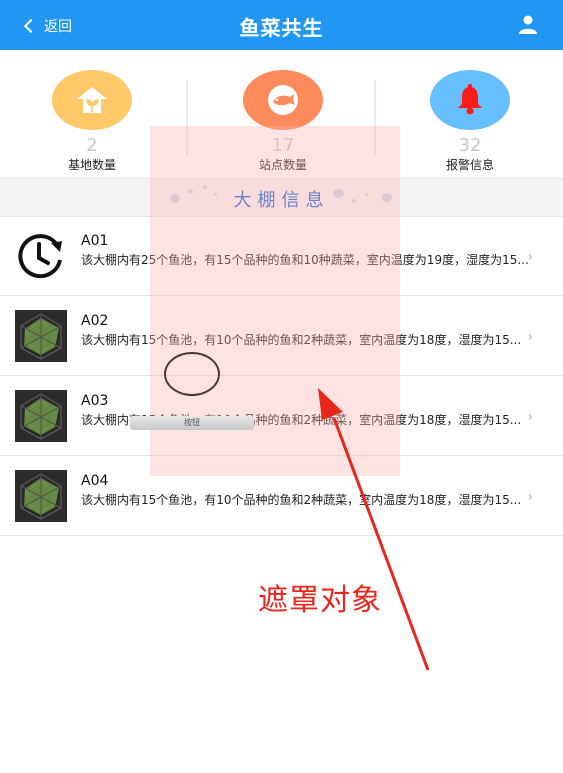  Describe the element at coordinates (470, 100) in the screenshot. I see `bell-icon` at that location.